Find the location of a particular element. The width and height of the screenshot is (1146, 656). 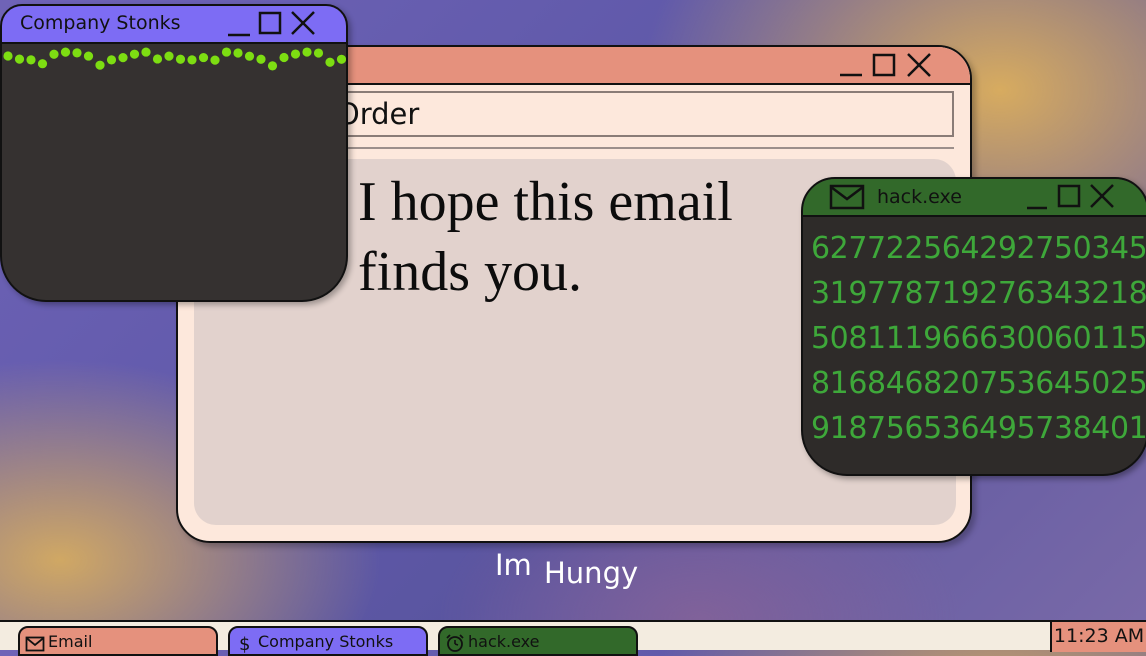

caption-word: Im is located at coordinates (513, 565).